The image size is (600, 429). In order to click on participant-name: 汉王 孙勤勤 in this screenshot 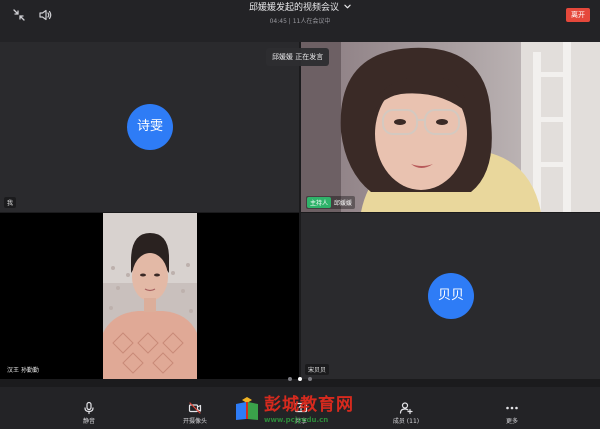, I will do `click(23, 369)`.